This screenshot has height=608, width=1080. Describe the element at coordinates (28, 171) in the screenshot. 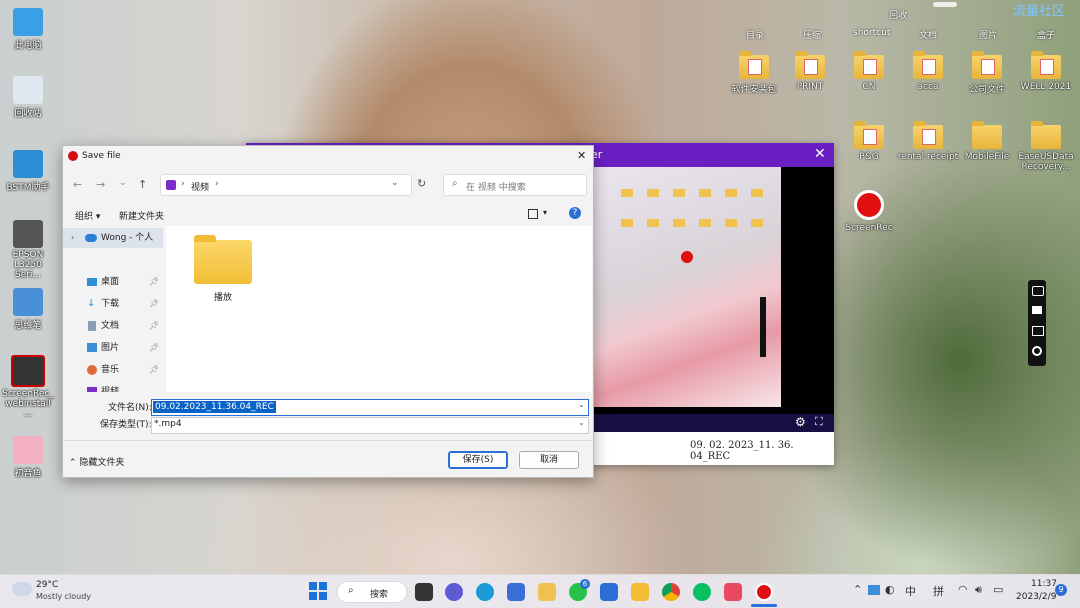

I see `desktop-icon-bstm: BSTM助手` at that location.